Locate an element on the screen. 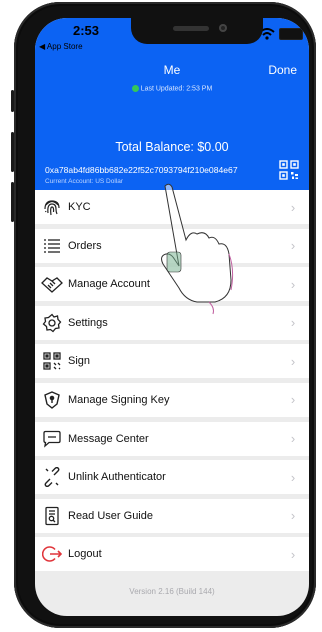 Image resolution: width=322 pixels, height=632 pixels. unlink-icon is located at coordinates (52, 477).